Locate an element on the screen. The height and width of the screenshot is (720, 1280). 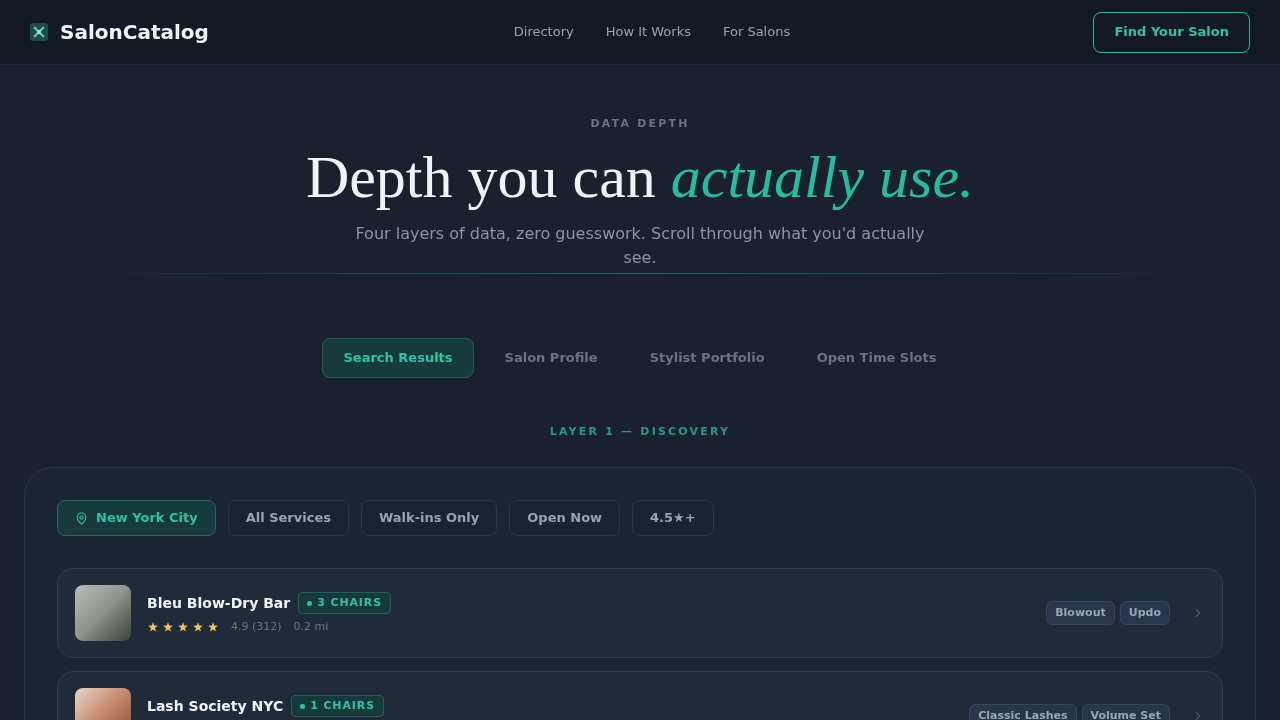
salon-card: Lash Society NYC 1 CHAIRS Classic Lashes Volume Set is located at coordinates (640, 695).